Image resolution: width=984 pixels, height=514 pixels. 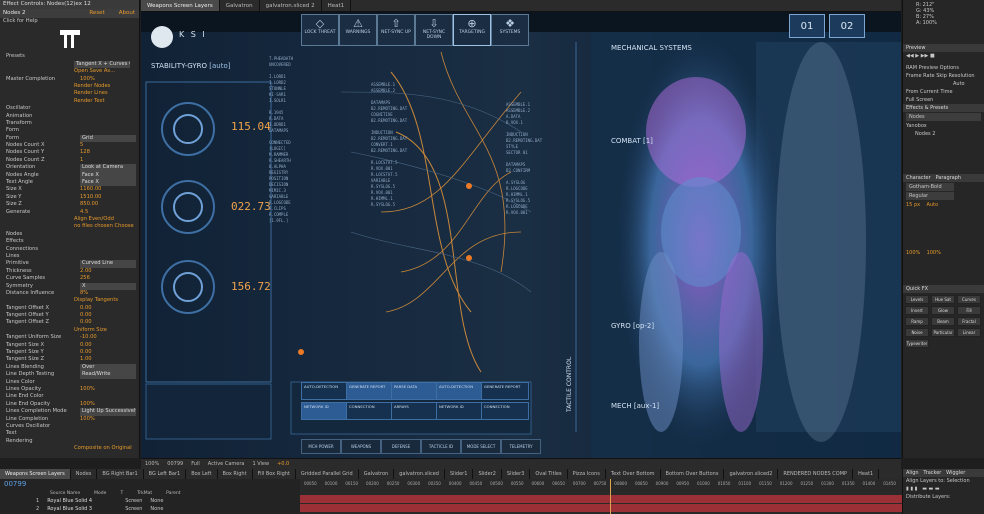 What do you see at coordinates (943, 134) in the screenshot?
I see `tree-item: Nodes 2` at bounding box center [943, 134].